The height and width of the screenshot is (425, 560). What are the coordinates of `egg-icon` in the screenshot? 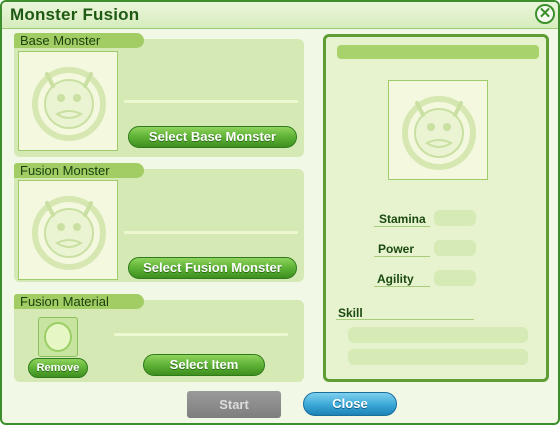 It's located at (58, 337).